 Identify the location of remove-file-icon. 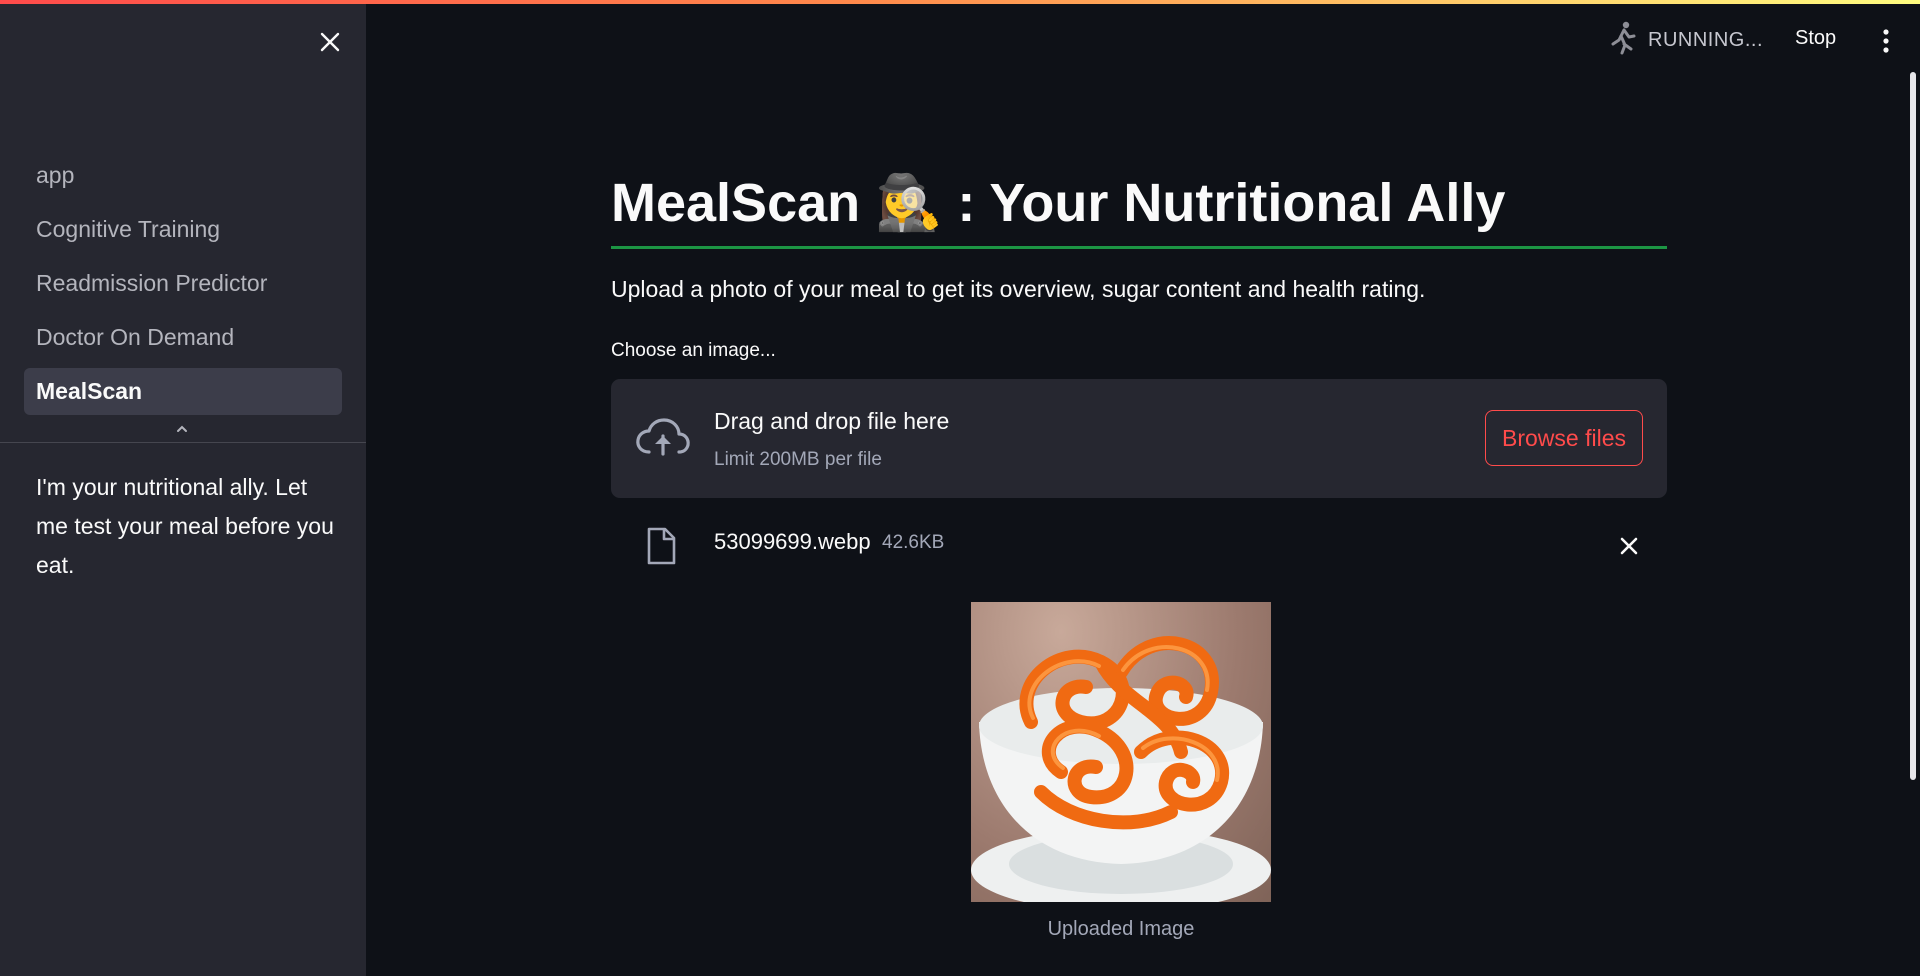
(1629, 546).